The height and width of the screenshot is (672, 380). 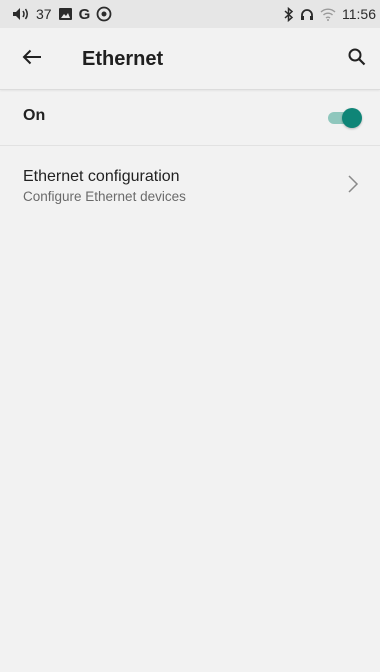 What do you see at coordinates (101, 176) in the screenshot?
I see `ethernet-configuration-title: Ethernet configuration` at bounding box center [101, 176].